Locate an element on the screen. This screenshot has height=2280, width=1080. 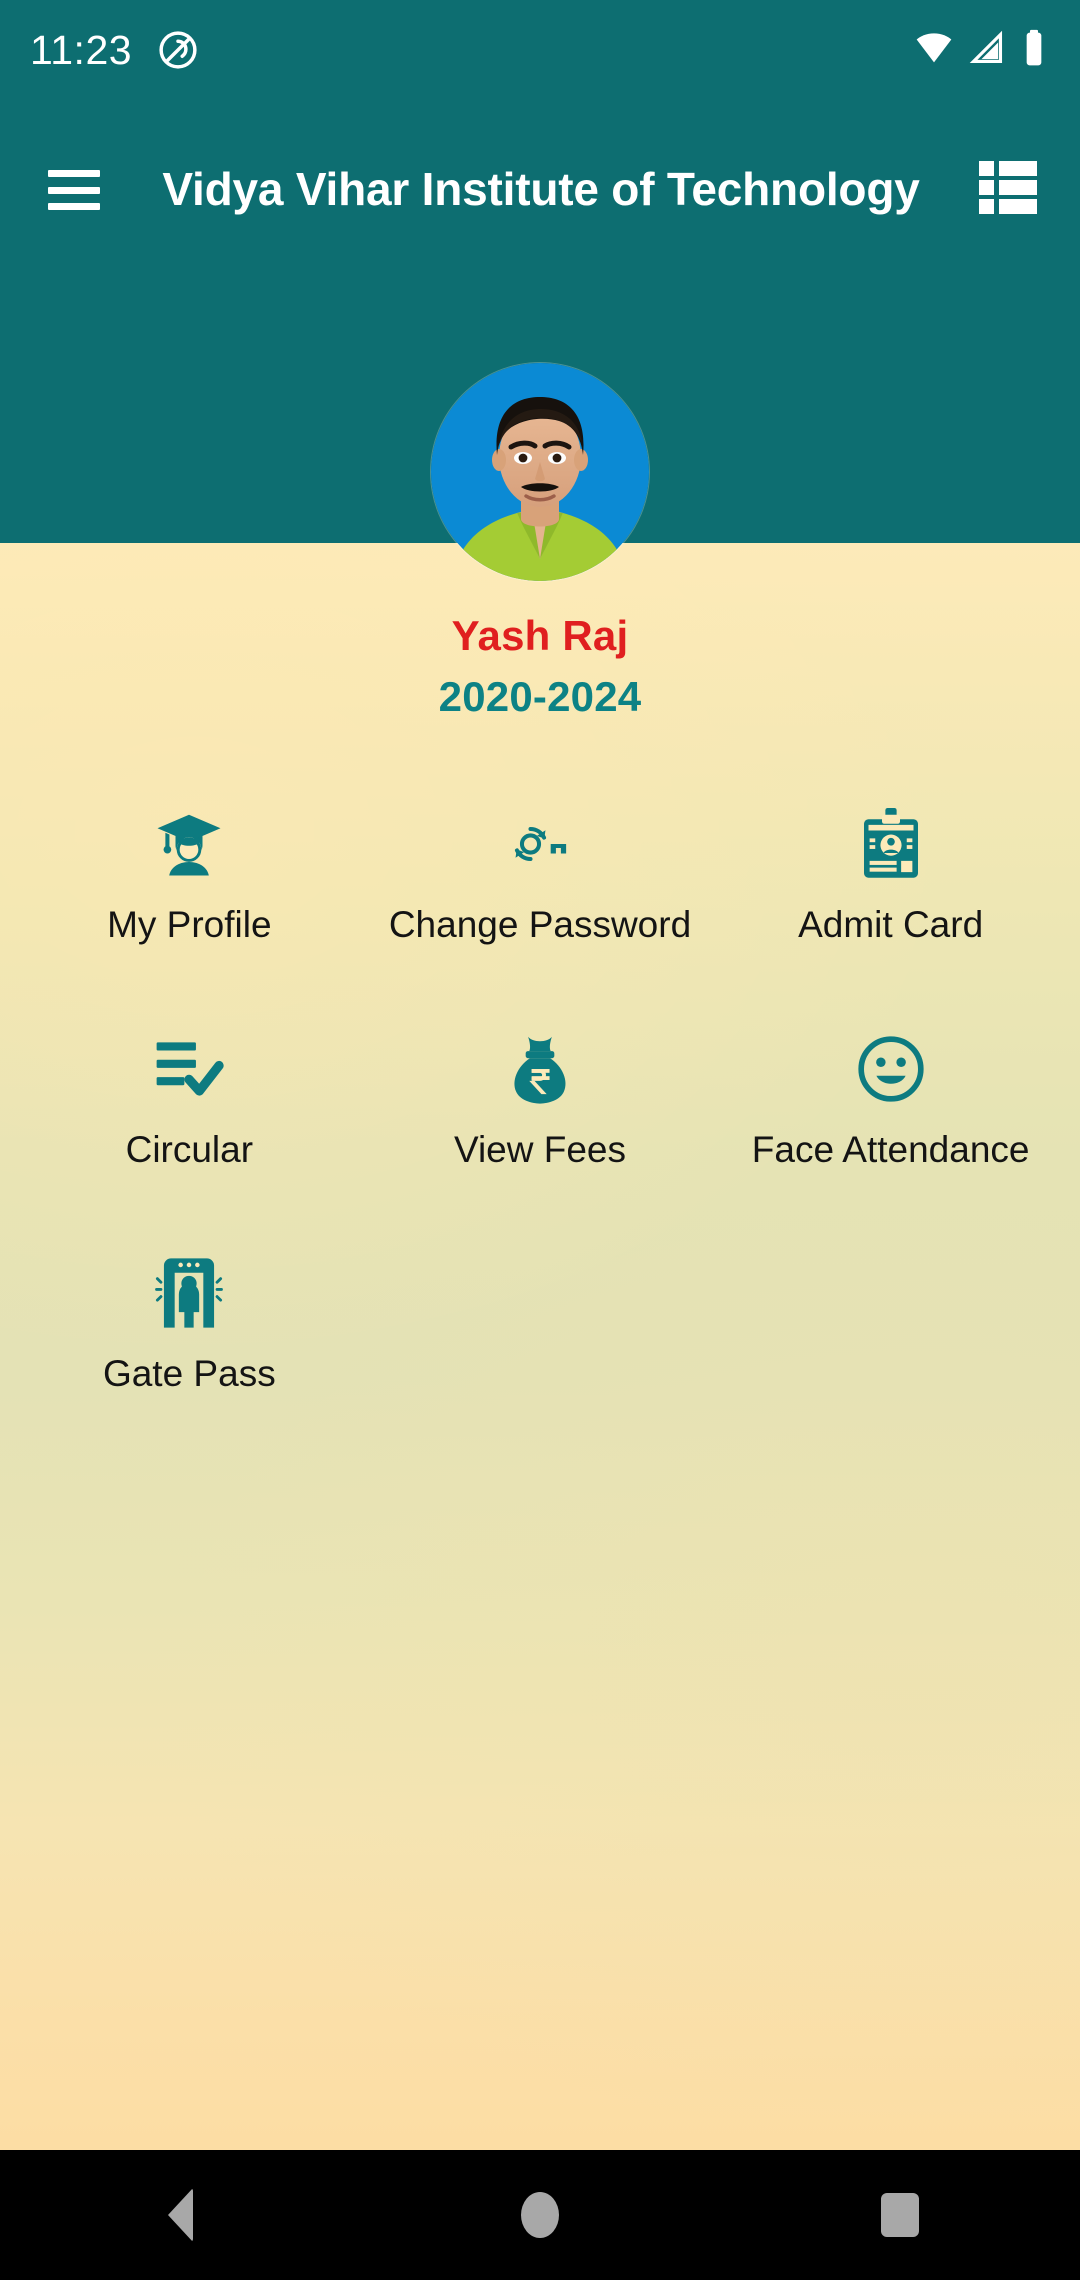
app-bar-row: Vidya Vihar Institute of Technology is located at coordinates (540, 190).